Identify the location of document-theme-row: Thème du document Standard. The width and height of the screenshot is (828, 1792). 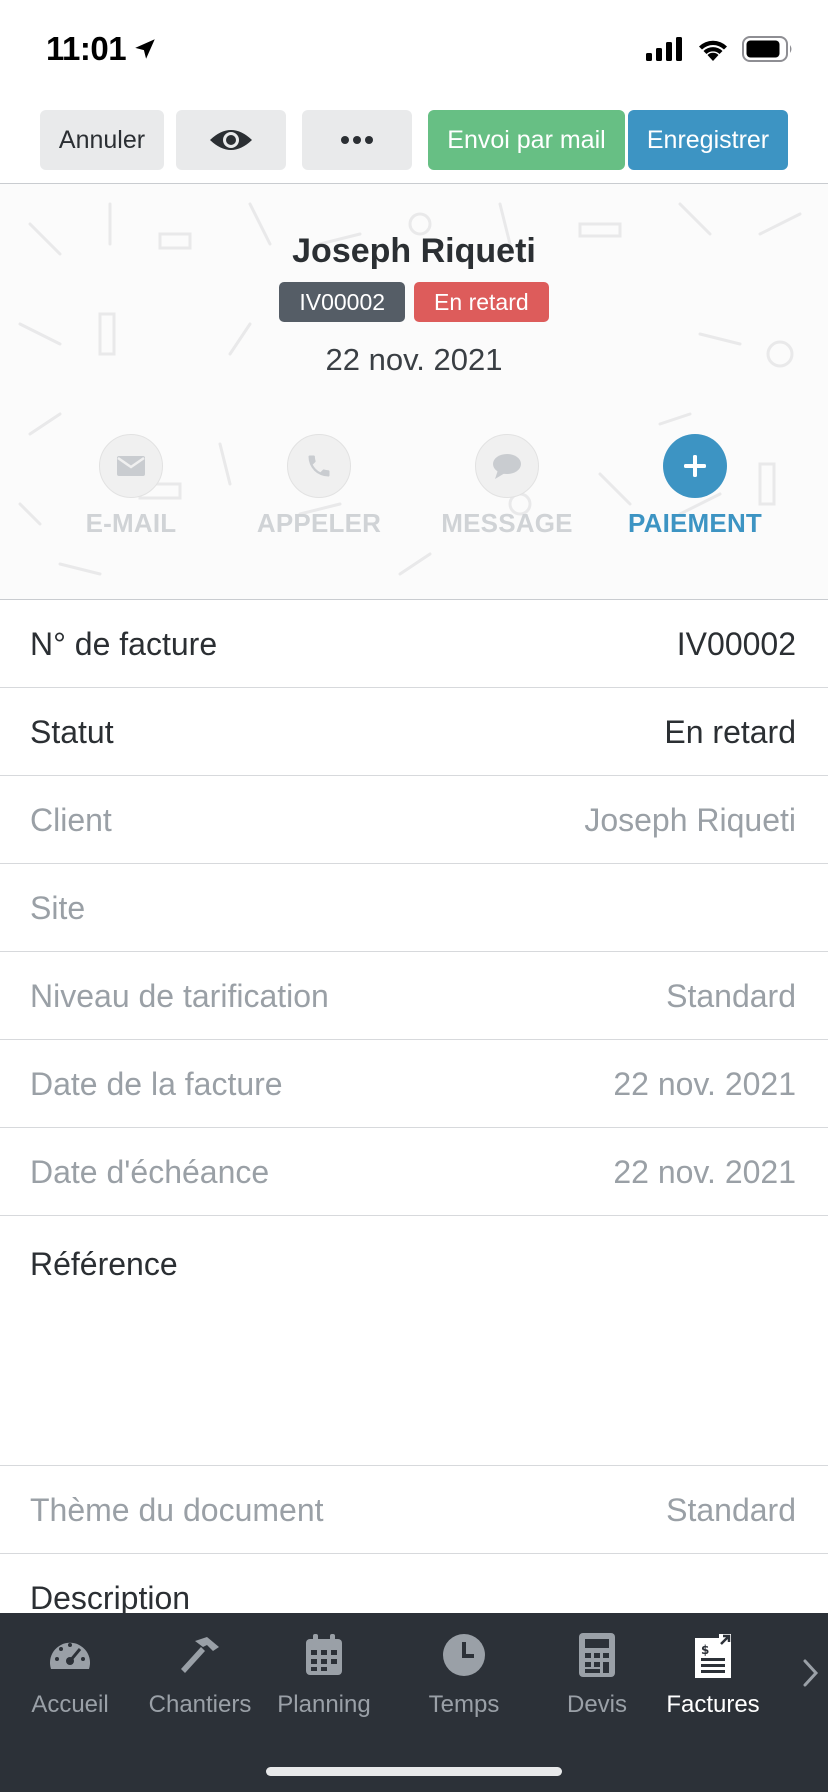
(414, 1510).